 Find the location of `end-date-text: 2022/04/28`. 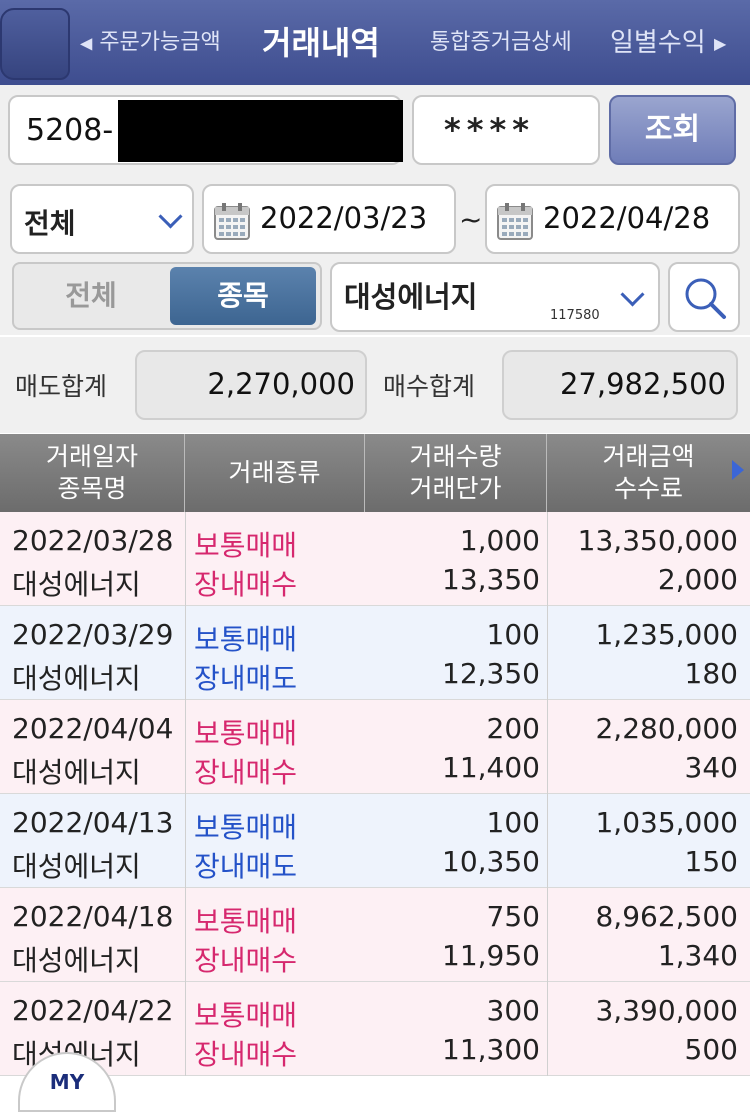

end-date-text: 2022/04/28 is located at coordinates (627, 218).